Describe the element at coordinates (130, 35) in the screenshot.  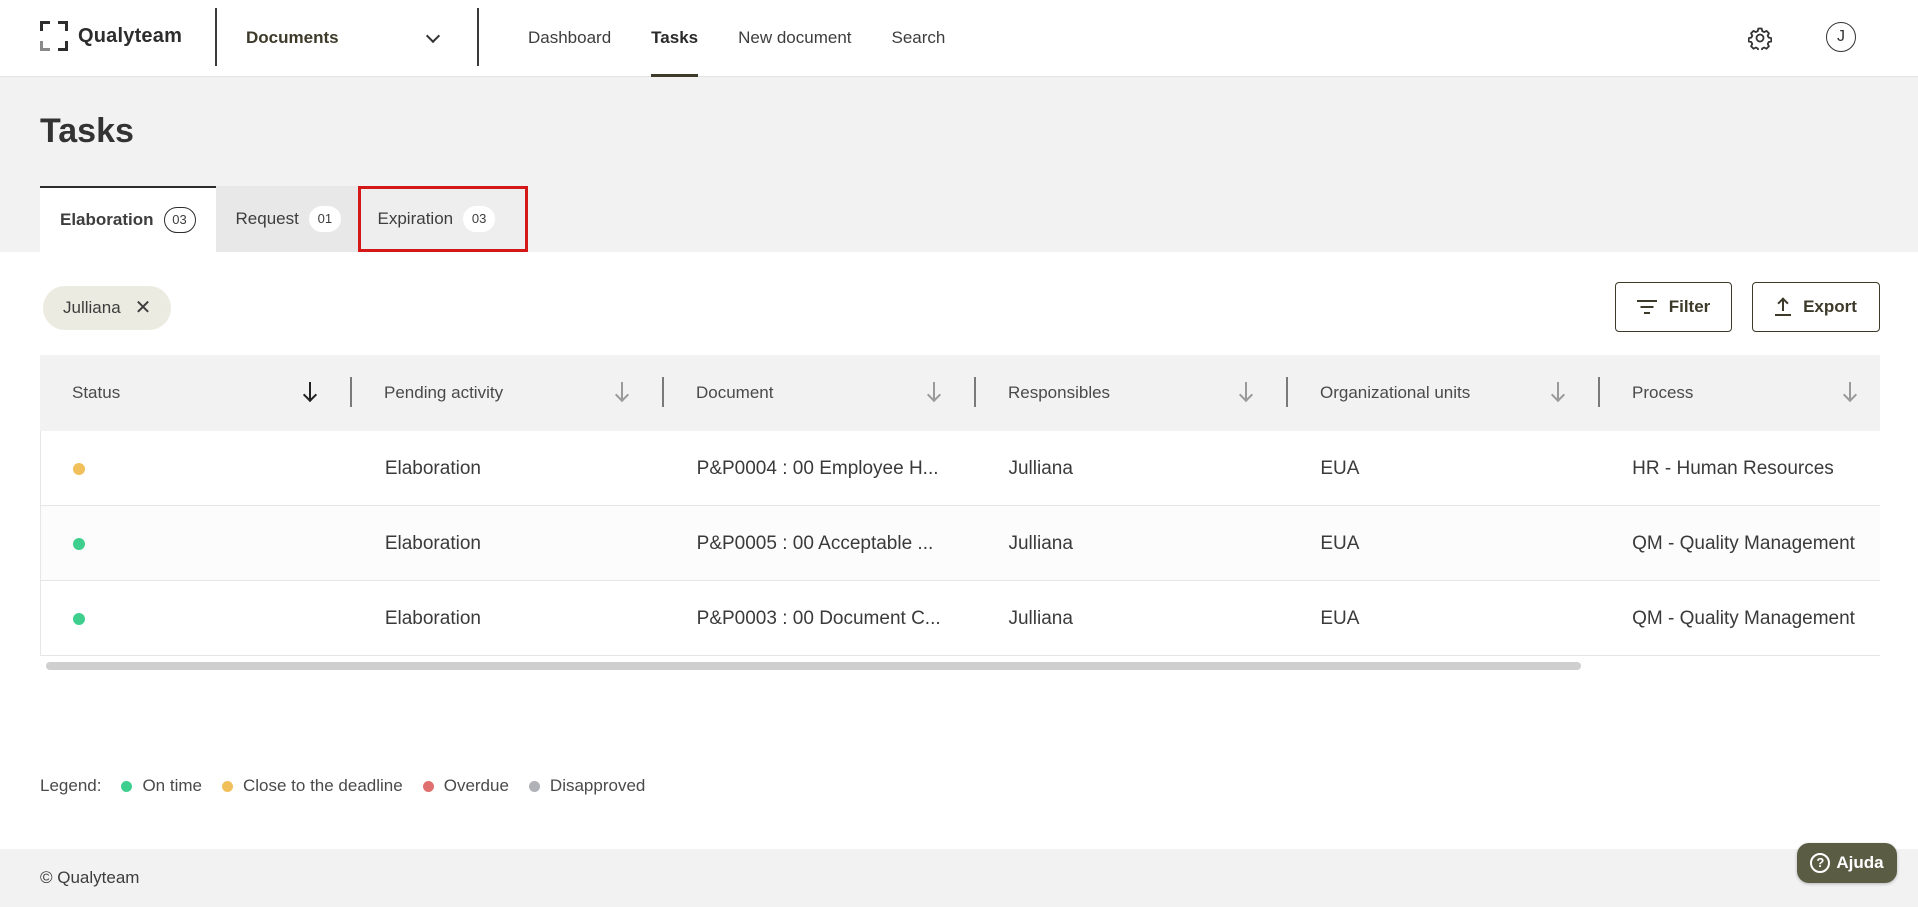
I see `brand-name: Qualyteam` at that location.